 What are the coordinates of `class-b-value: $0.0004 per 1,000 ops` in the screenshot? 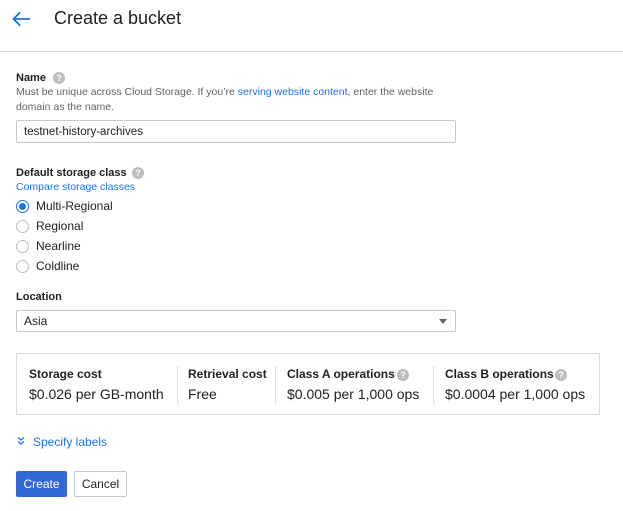 It's located at (515, 394).